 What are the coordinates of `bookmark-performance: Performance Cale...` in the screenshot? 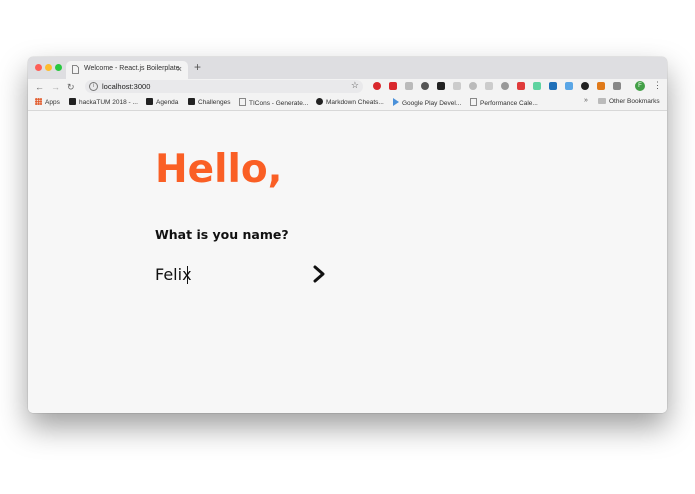 It's located at (504, 102).